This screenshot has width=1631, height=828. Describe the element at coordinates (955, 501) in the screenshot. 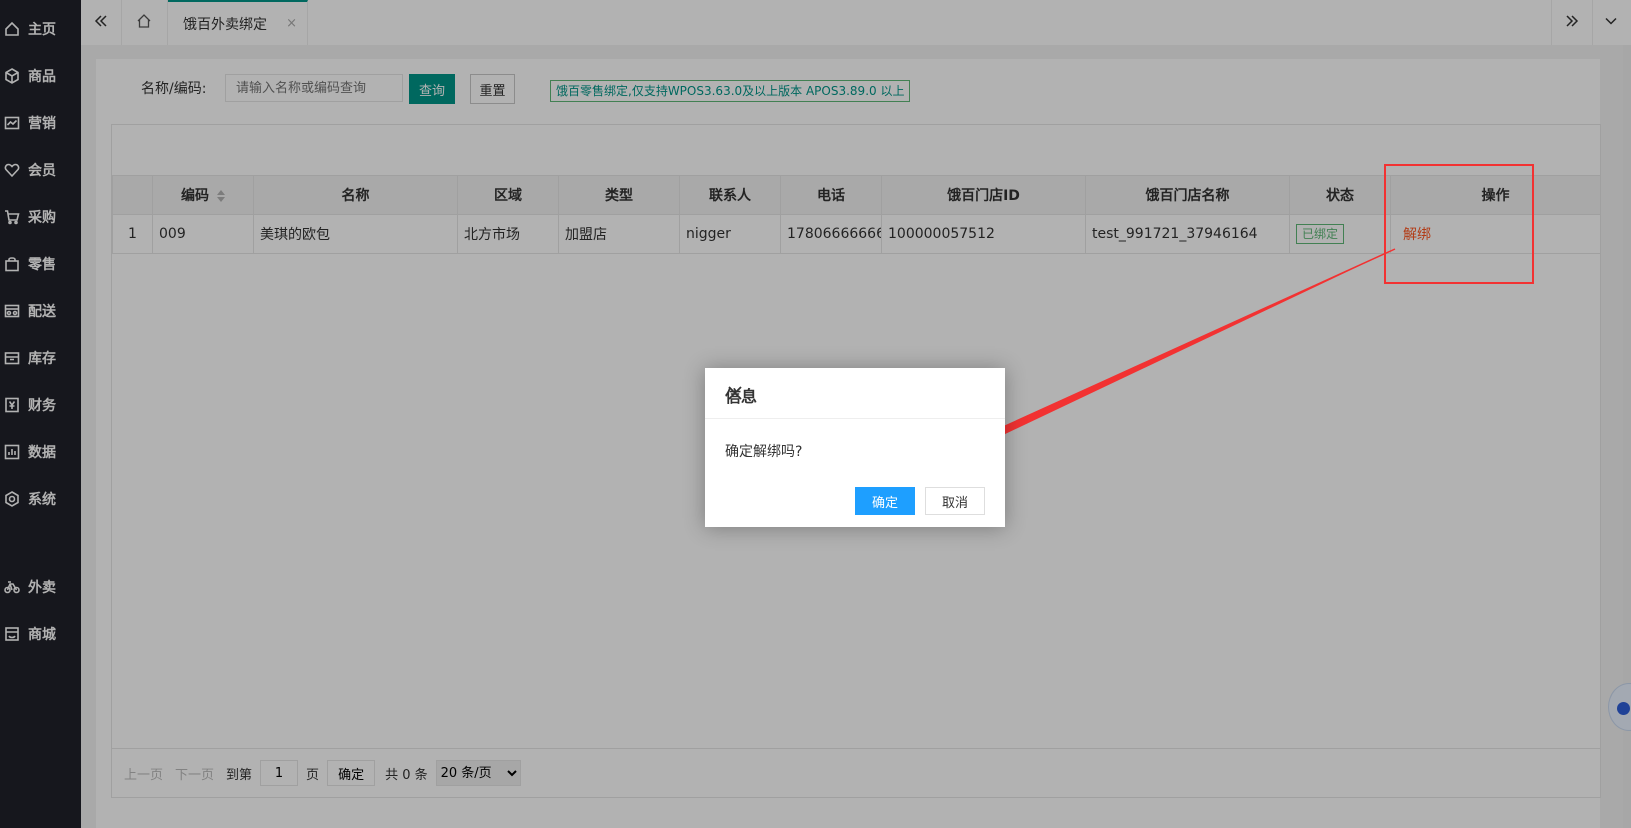

I see `dialog-cancel-button: 取消` at that location.